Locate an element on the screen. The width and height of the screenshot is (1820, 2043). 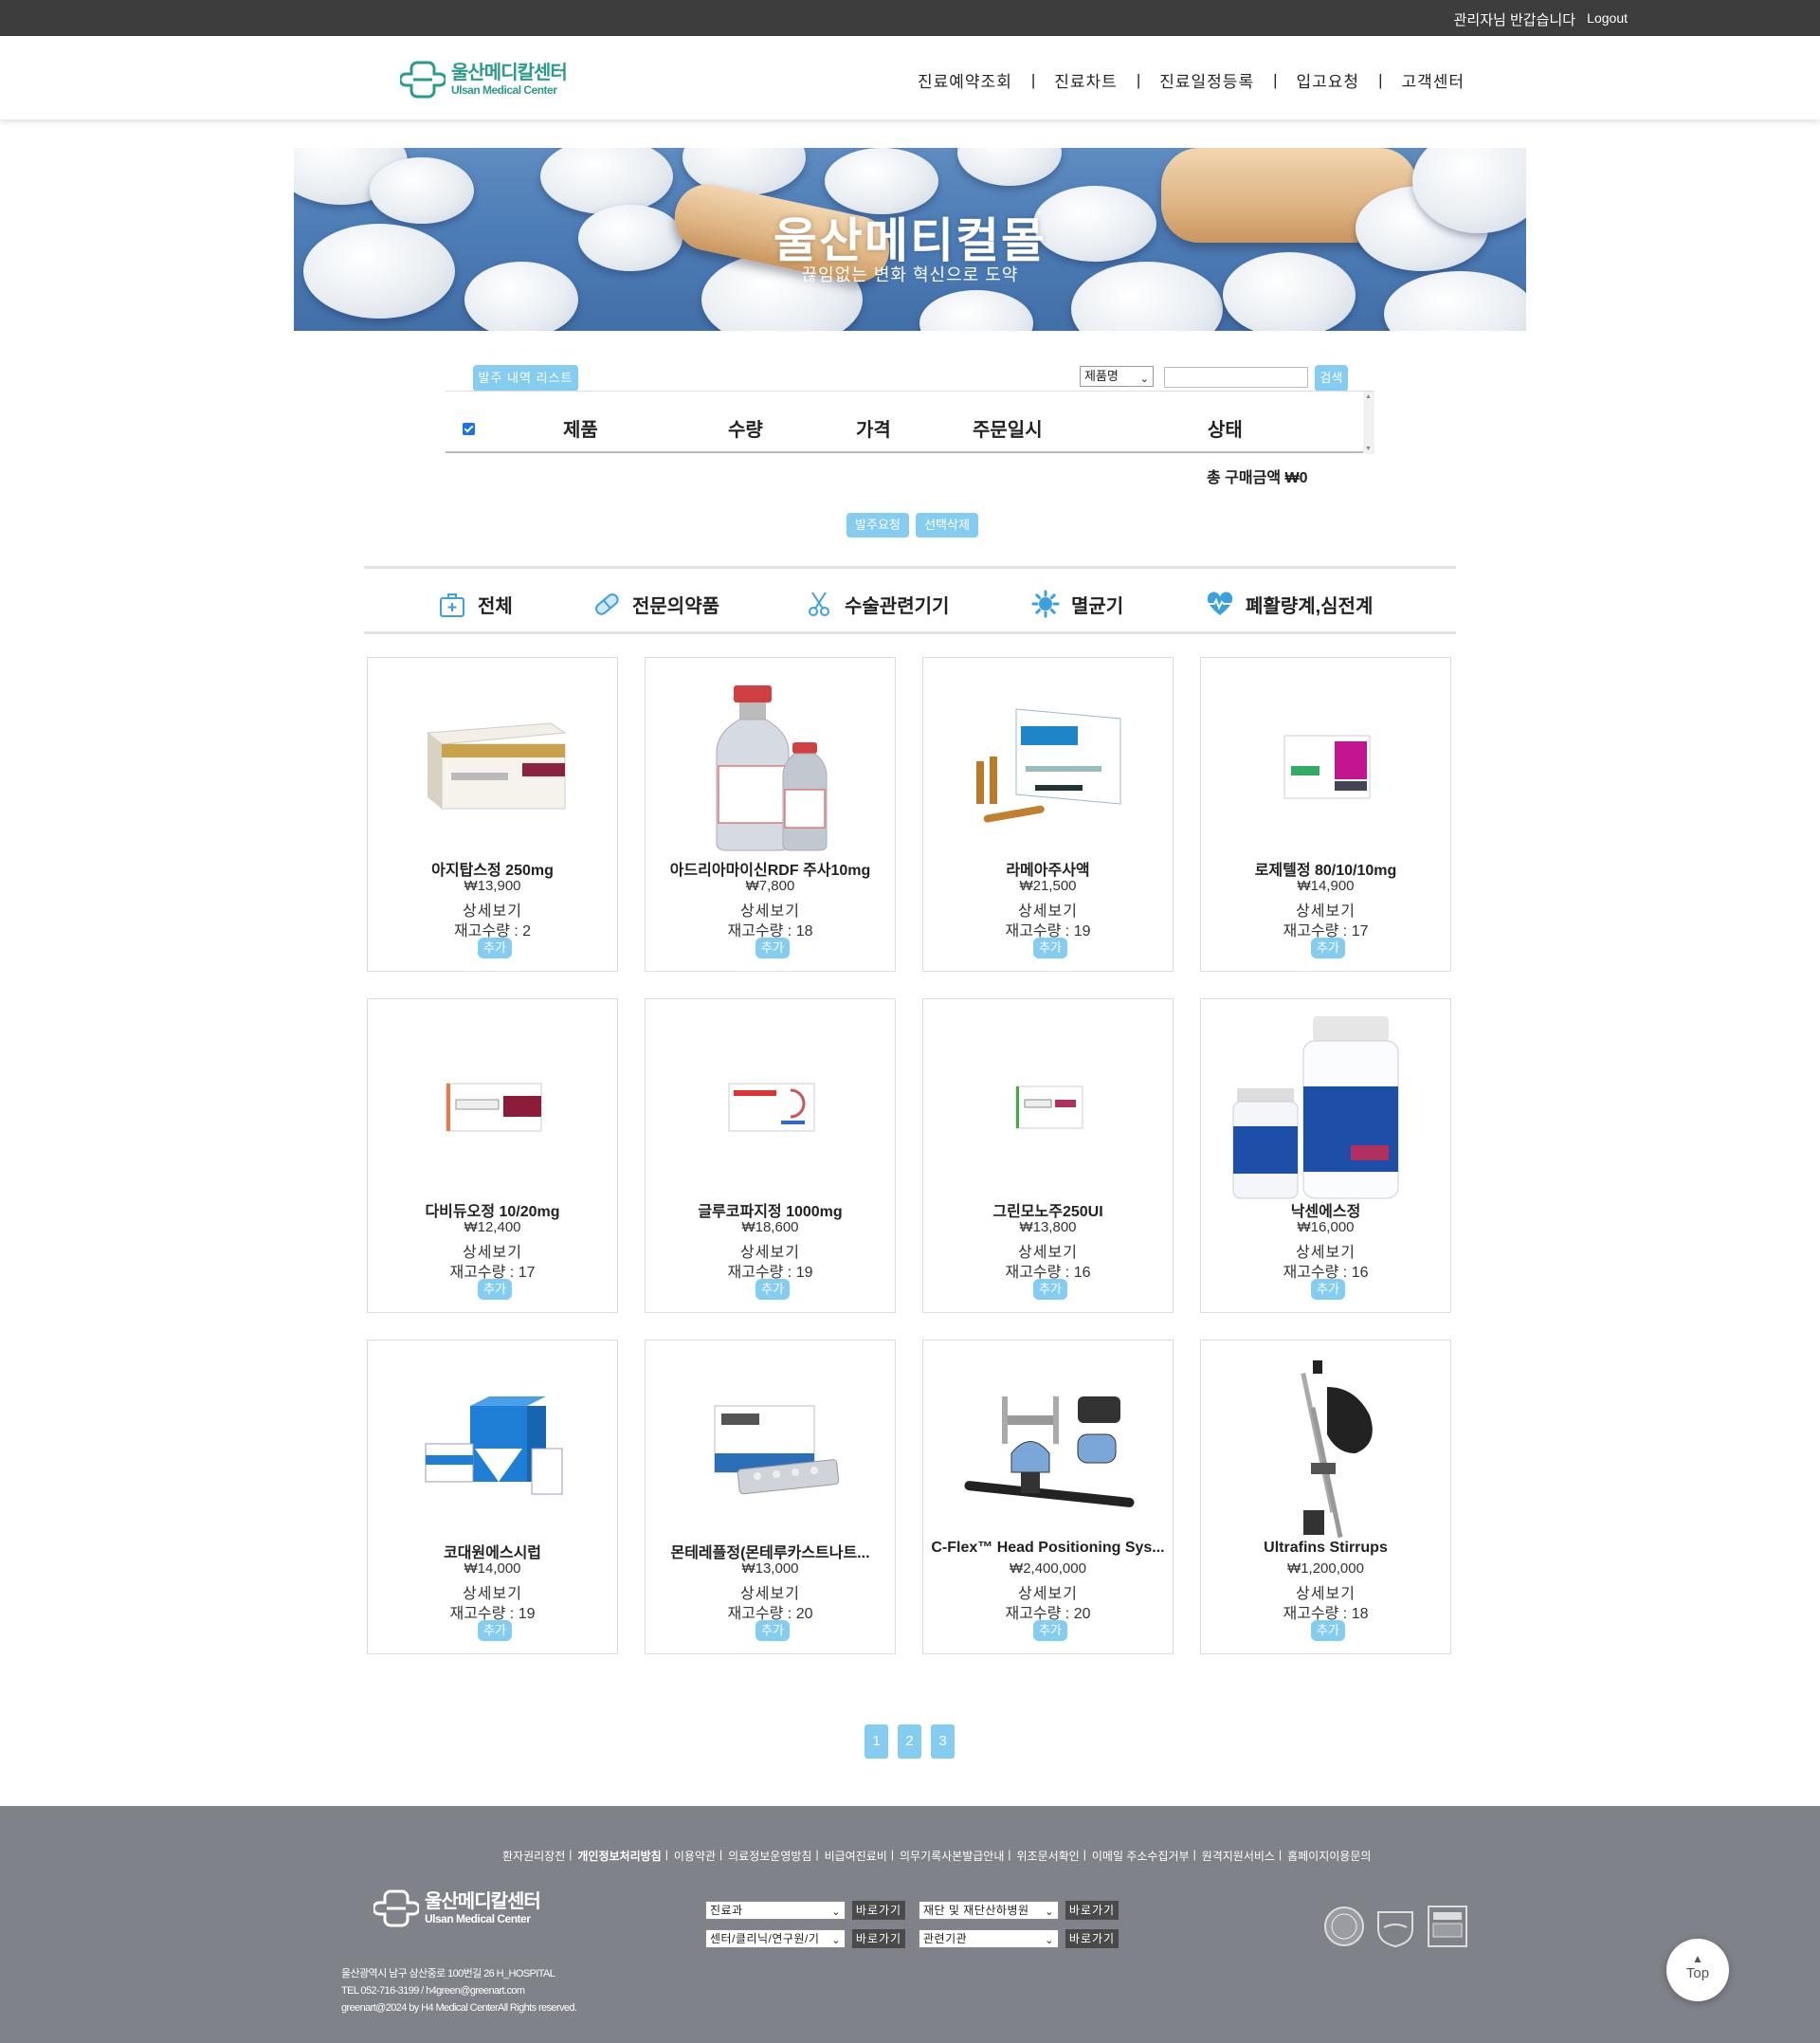
footer-link-terms: 이용약관 is located at coordinates (695, 1856).